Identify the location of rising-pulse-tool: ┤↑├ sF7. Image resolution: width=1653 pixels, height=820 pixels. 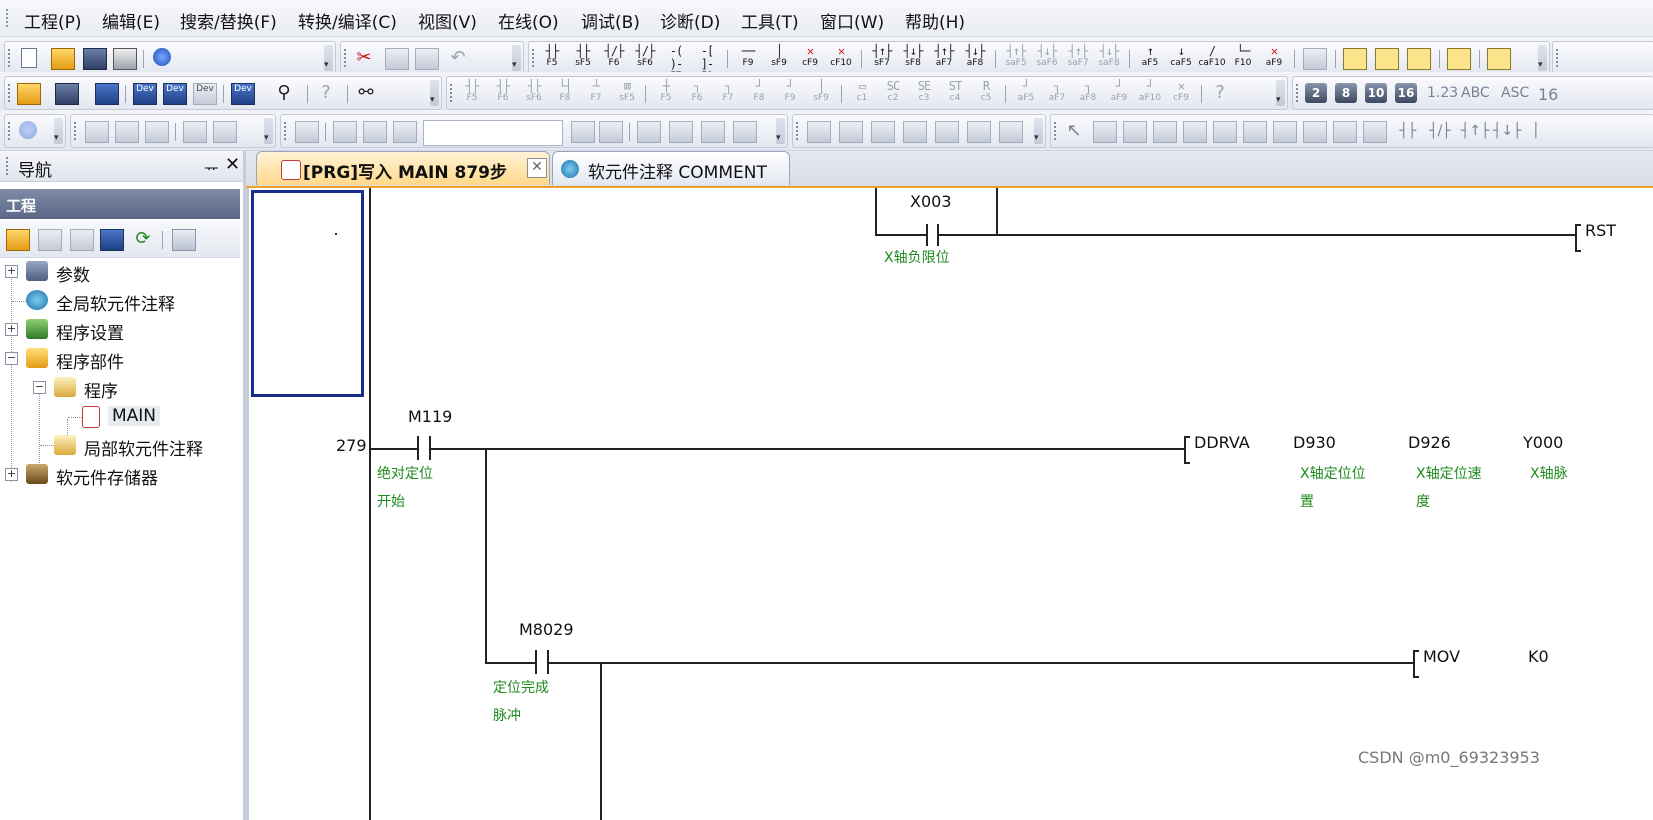
(882, 59).